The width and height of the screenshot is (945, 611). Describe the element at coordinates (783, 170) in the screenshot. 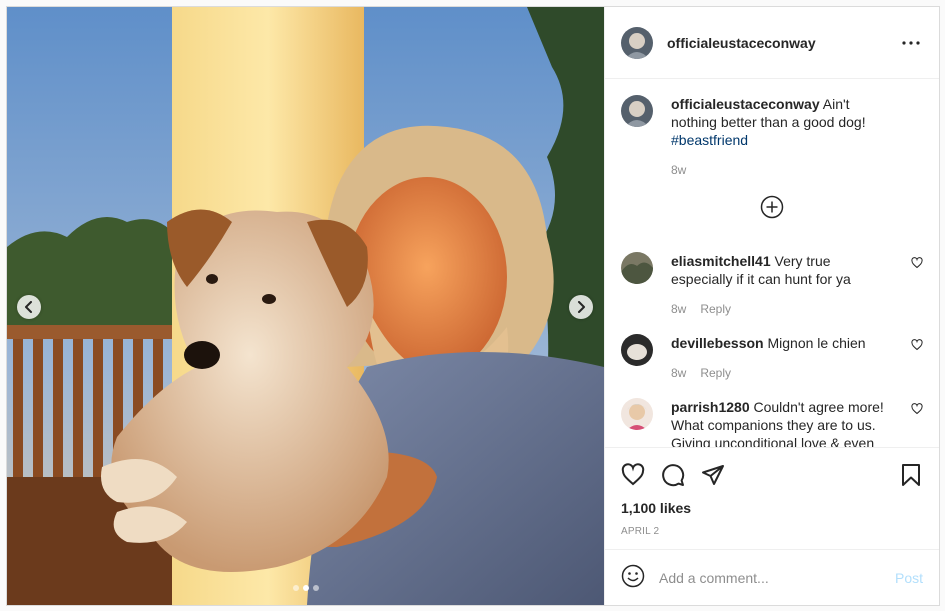

I see `caption-meta: 8w` at that location.